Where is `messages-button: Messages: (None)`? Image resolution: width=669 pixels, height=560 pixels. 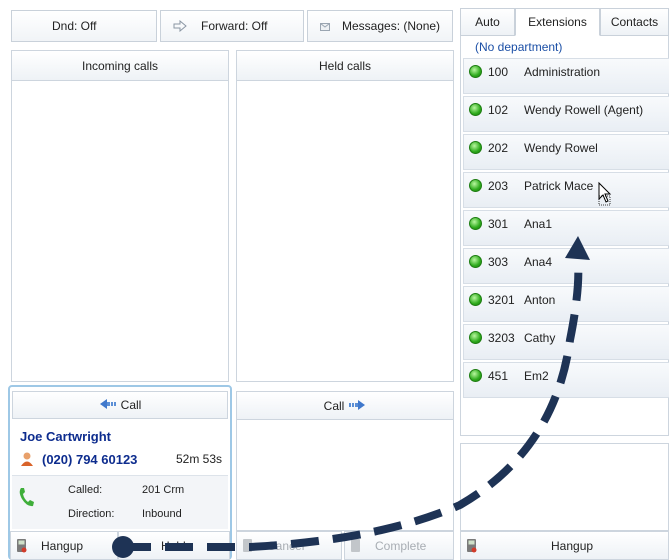 messages-button: Messages: (None) is located at coordinates (380, 26).